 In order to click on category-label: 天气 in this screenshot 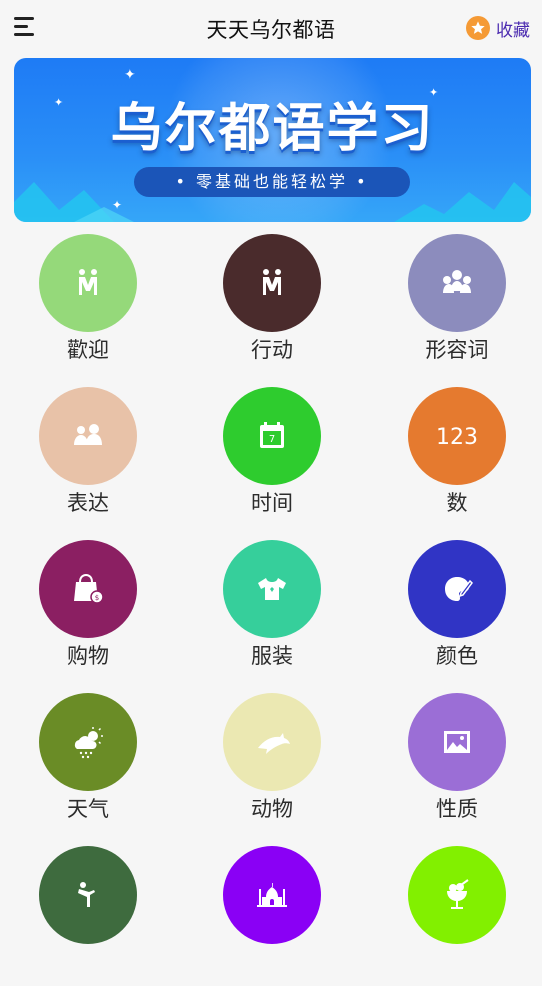, I will do `click(88, 809)`.